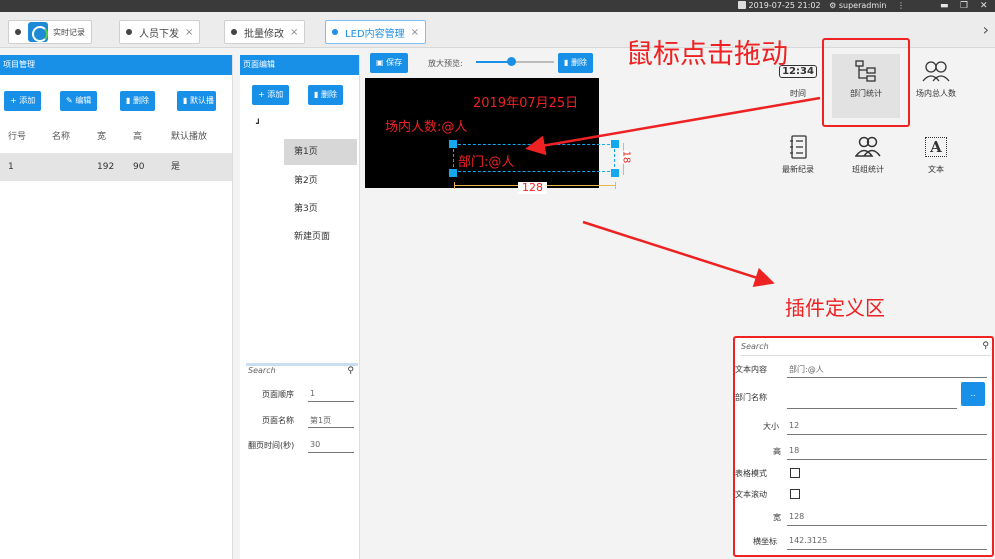 This screenshot has width=995, height=559. Describe the element at coordinates (868, 146) in the screenshot. I see `team-icon` at that location.